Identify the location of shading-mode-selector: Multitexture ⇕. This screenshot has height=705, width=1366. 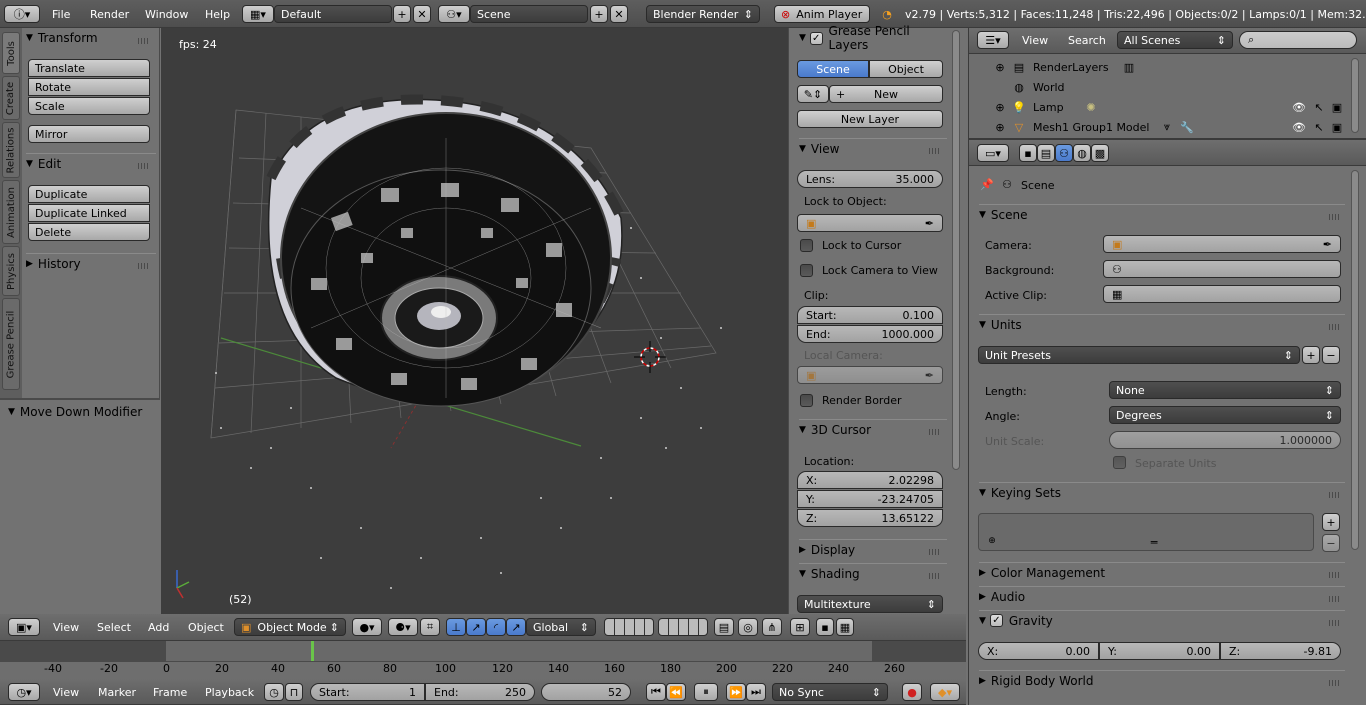
(870, 604).